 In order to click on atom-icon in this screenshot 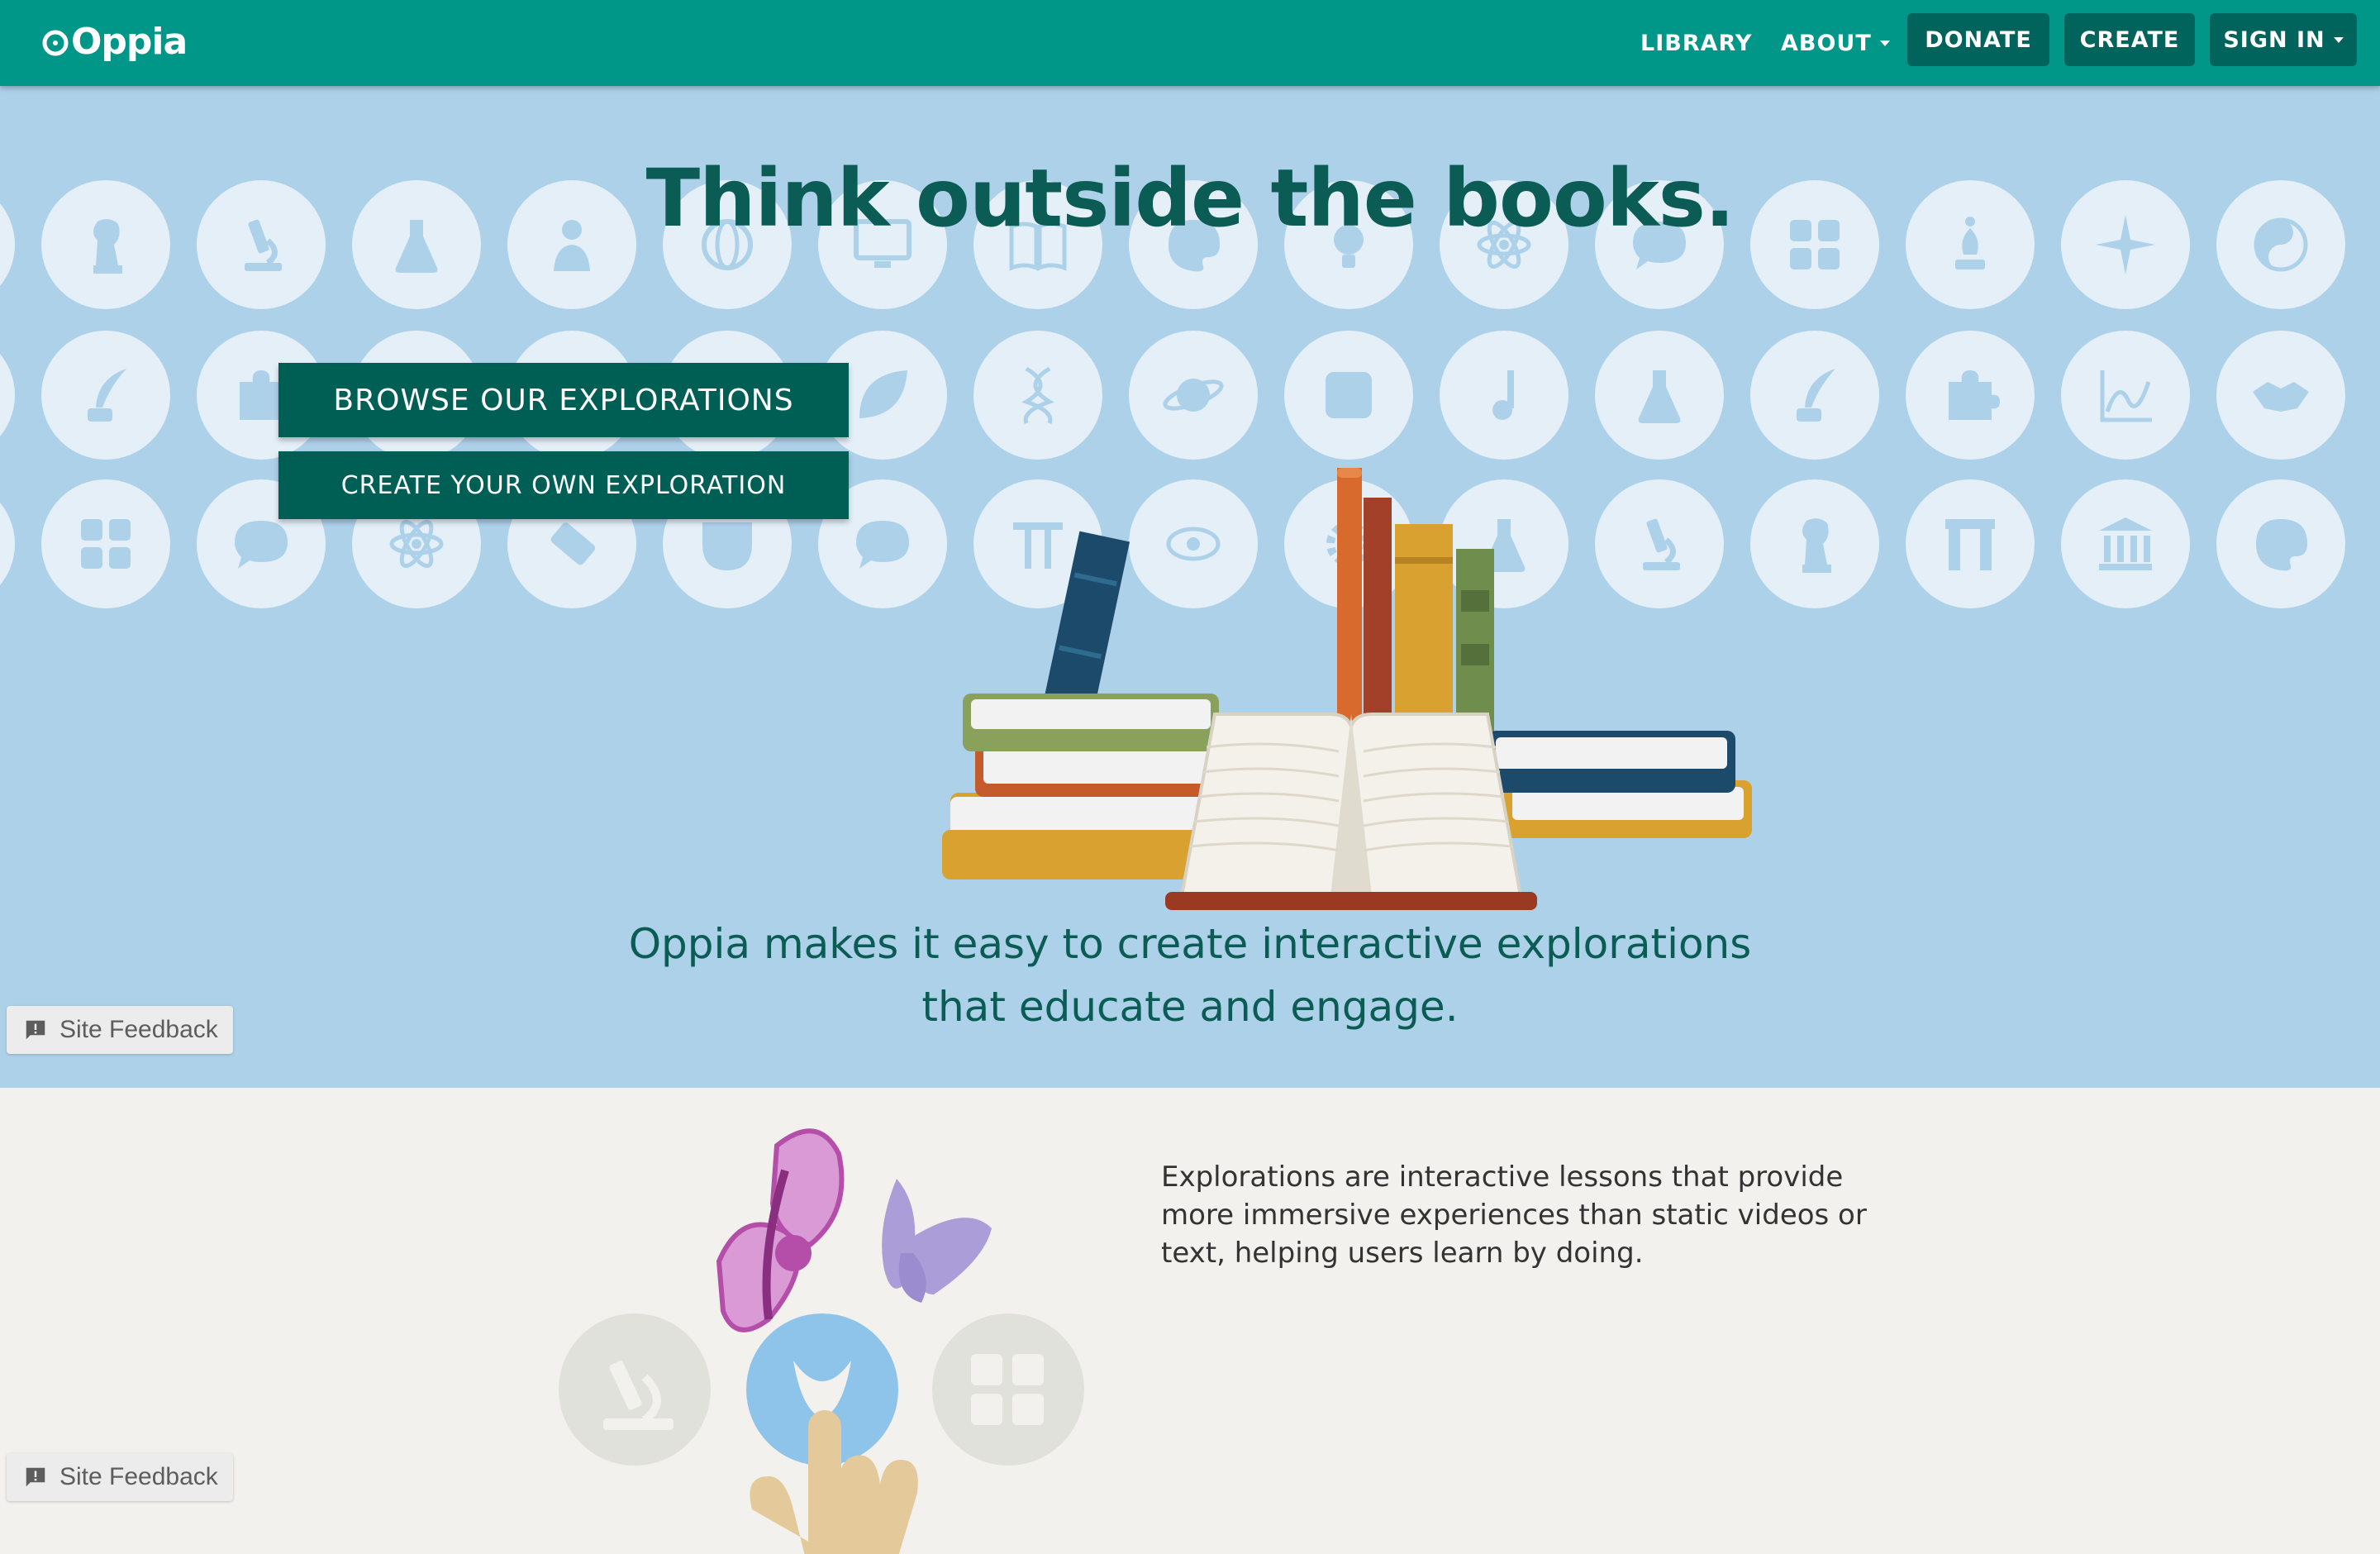, I will do `click(416, 544)`.